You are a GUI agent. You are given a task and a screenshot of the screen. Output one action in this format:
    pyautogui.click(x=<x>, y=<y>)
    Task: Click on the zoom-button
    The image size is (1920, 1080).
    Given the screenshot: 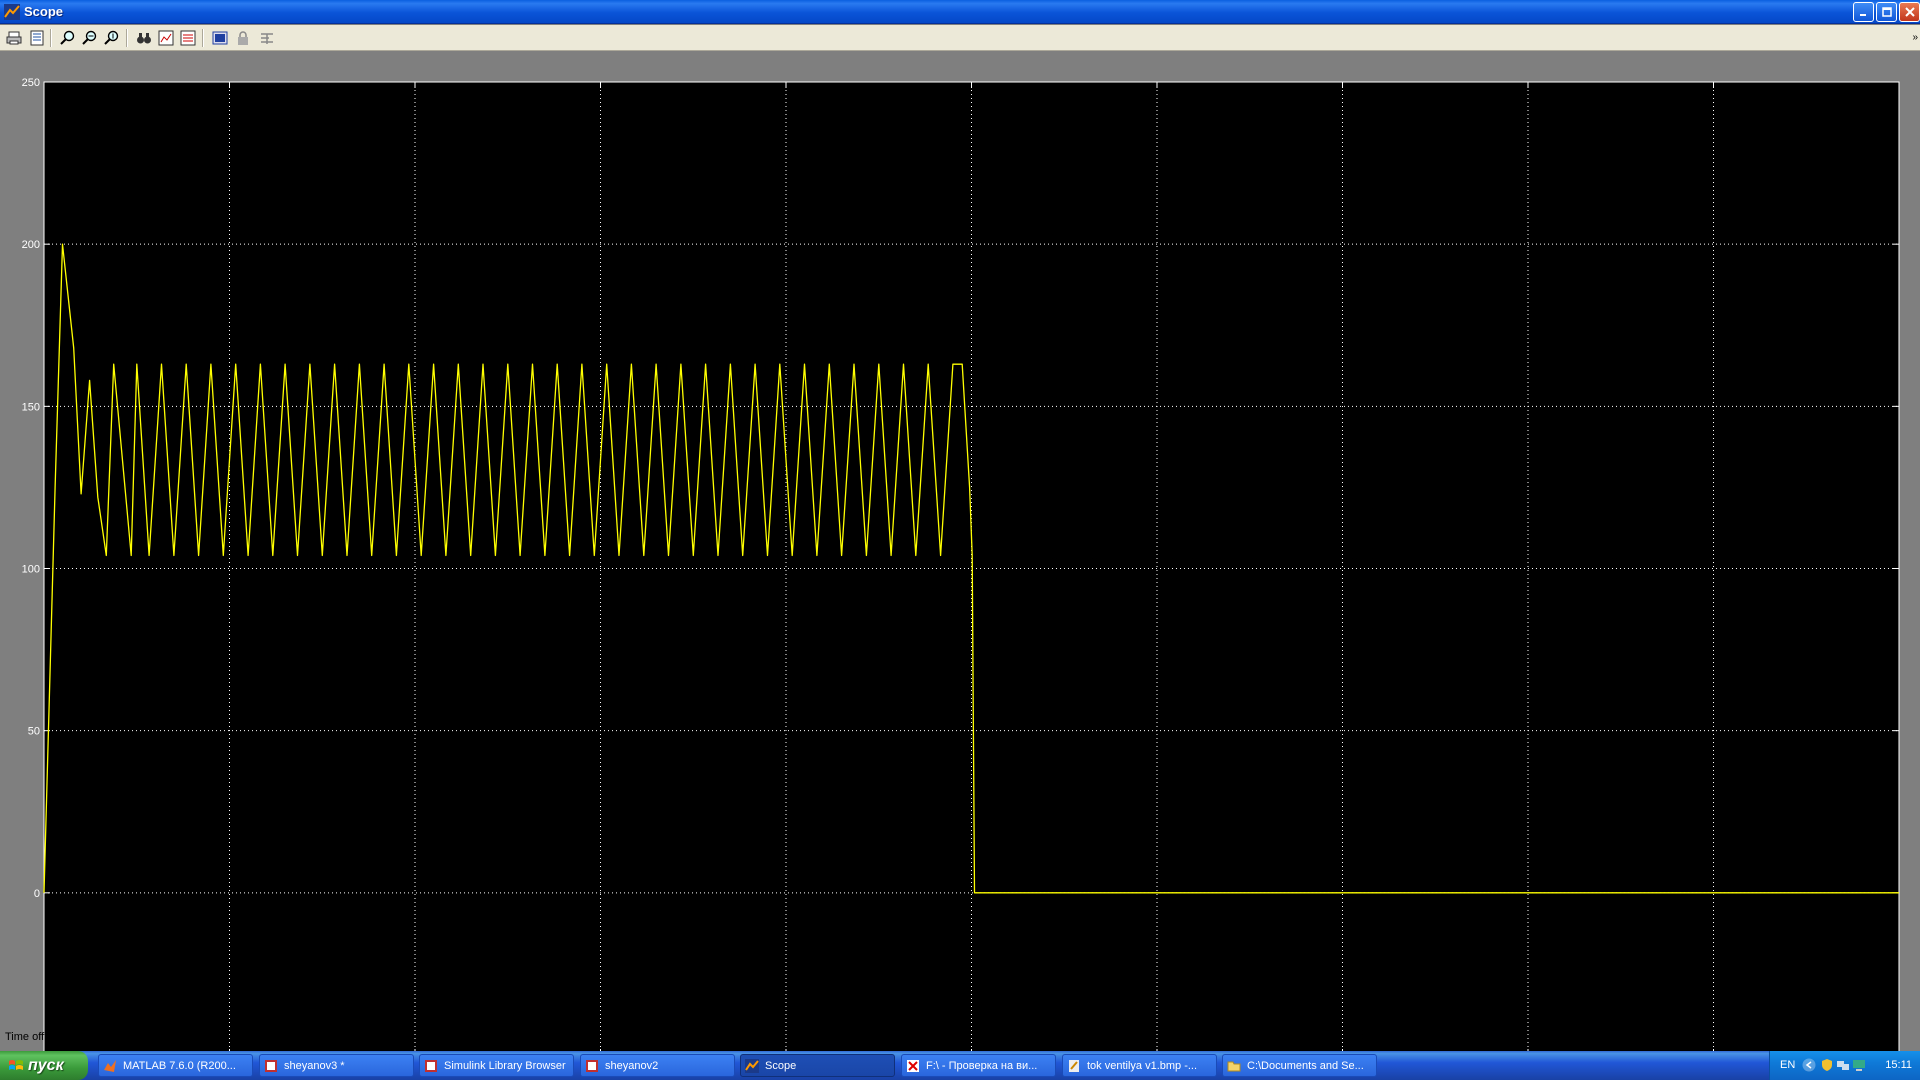 What is the action you would take?
    pyautogui.click(x=68, y=38)
    